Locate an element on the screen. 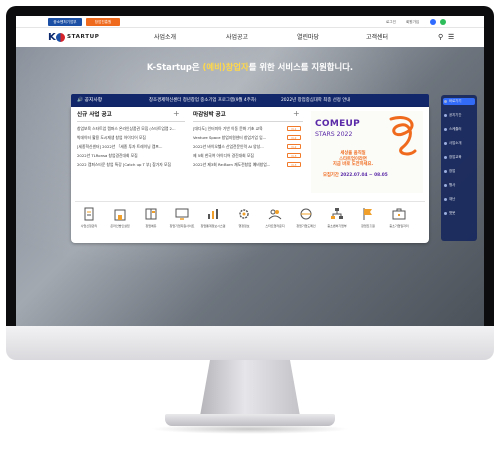 Image resolution: width=500 pixels, height=450 pixels. monitor-base is located at coordinates (250, 420).